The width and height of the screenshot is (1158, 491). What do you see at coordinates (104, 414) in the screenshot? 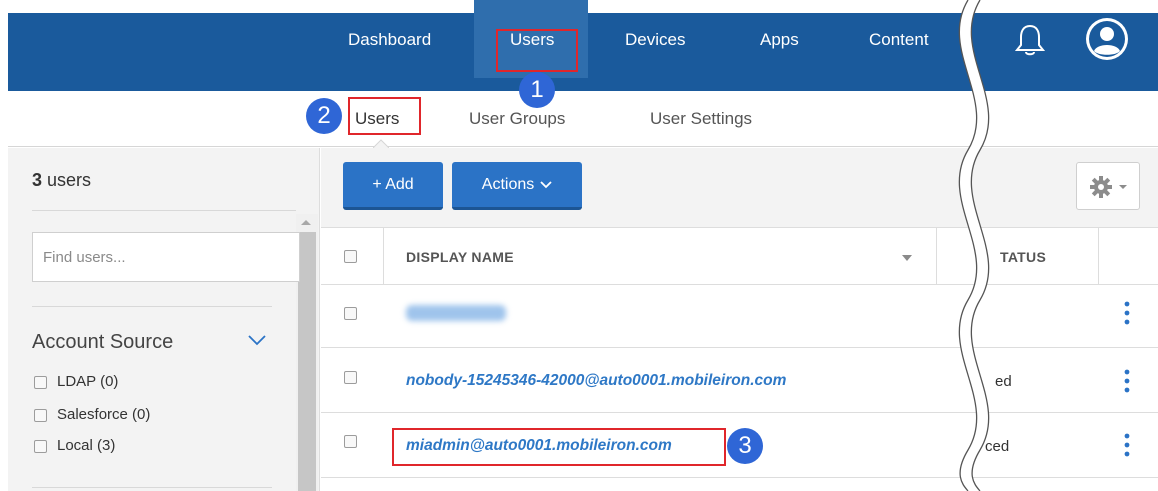
I see `account-source-salesforce: Salesforce (0)` at bounding box center [104, 414].